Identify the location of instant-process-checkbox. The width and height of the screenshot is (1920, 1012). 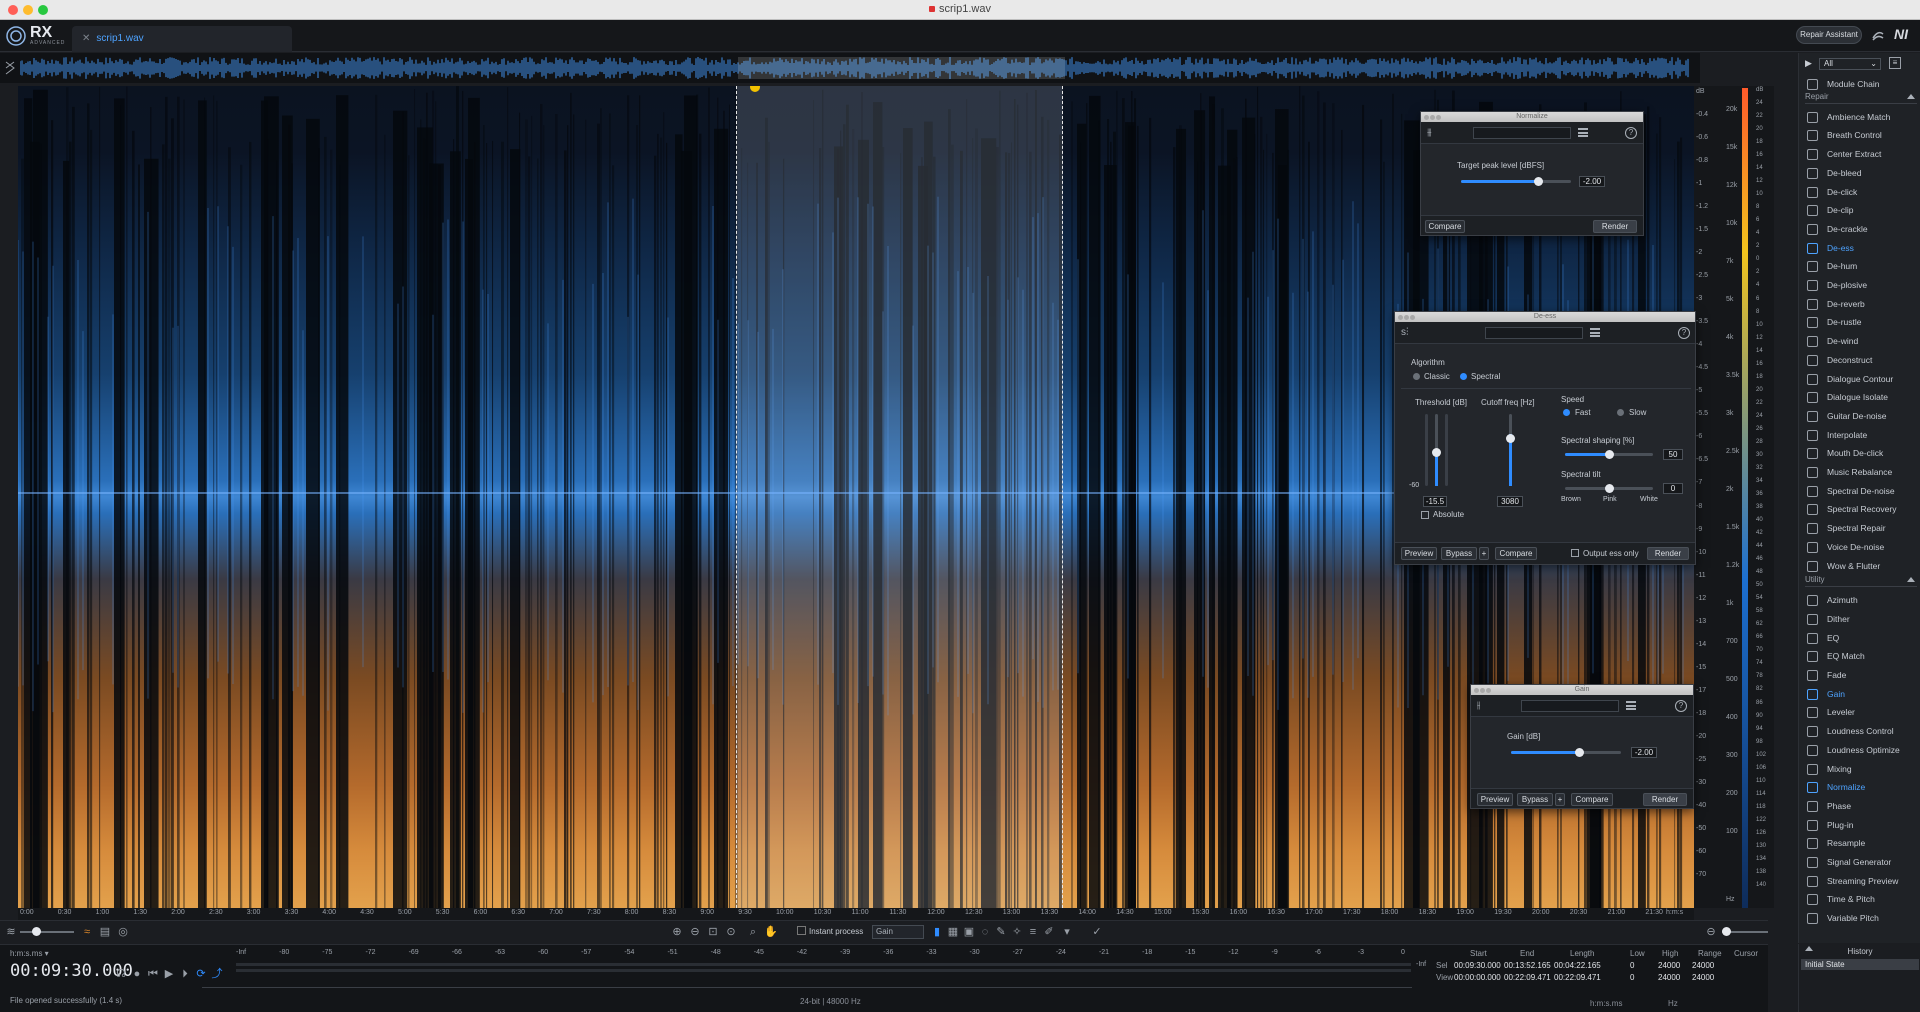
(801, 930).